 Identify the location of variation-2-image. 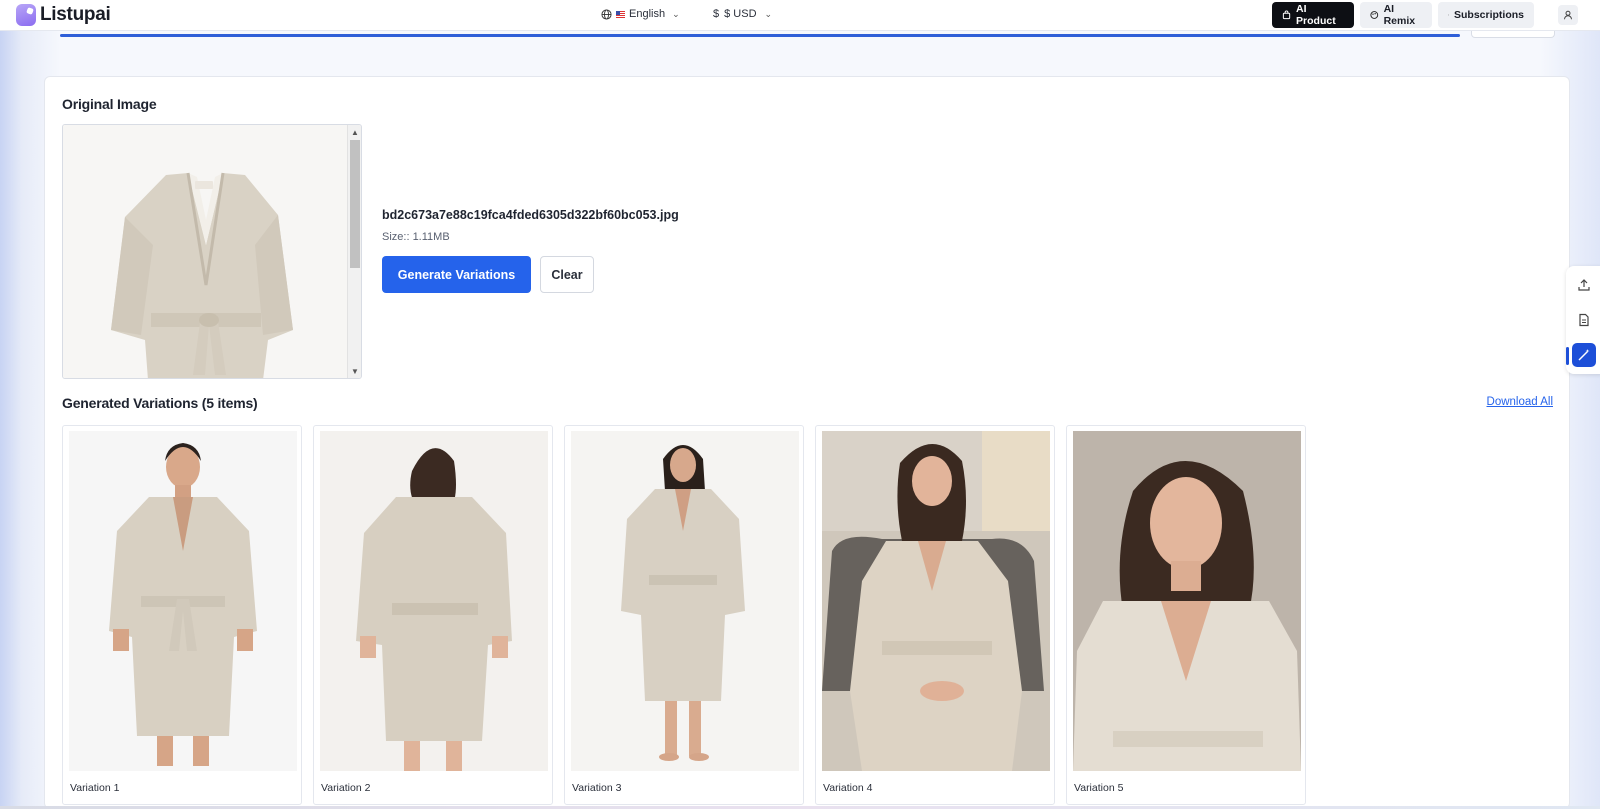
(434, 601).